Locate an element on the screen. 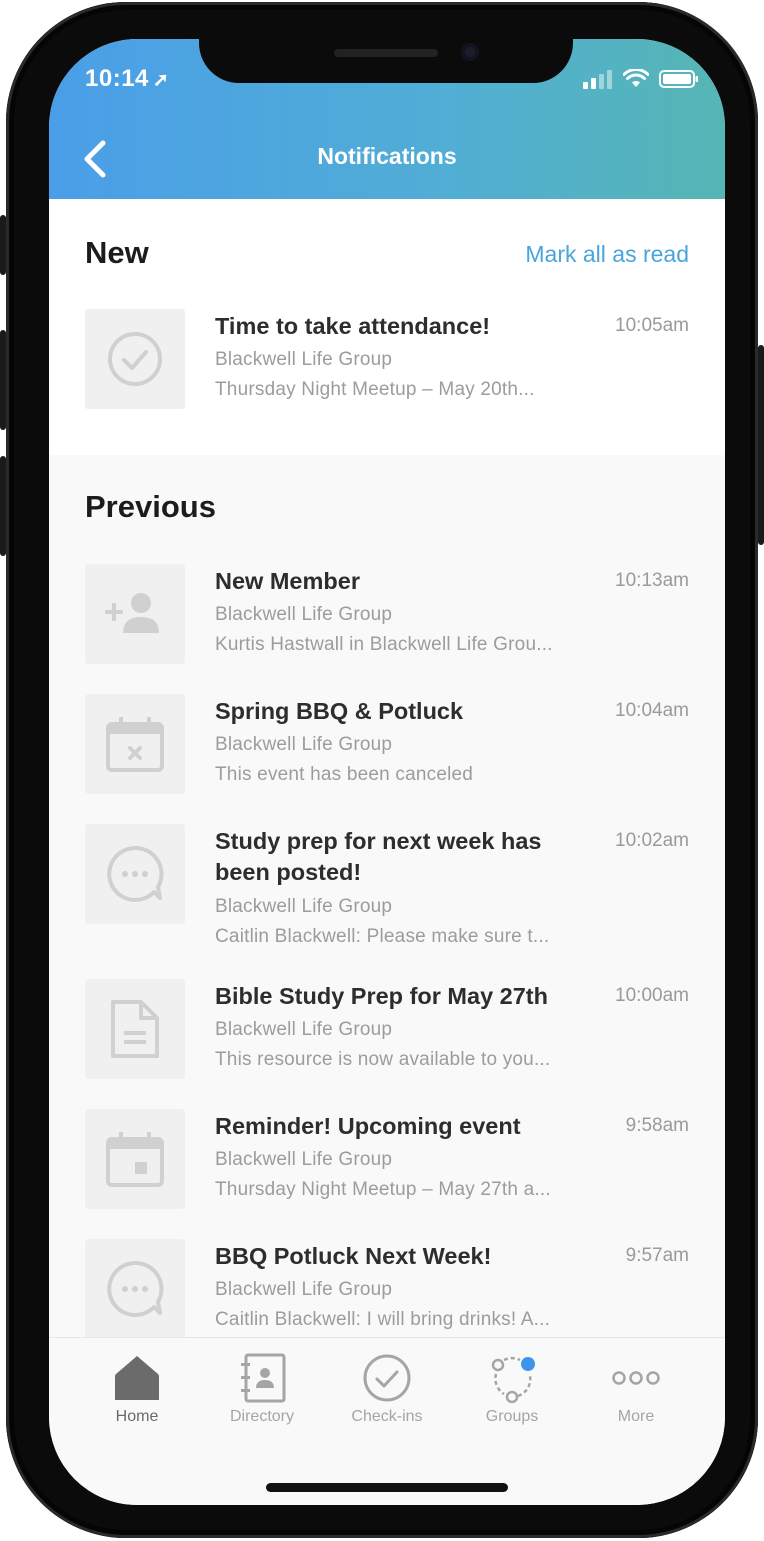 The height and width of the screenshot is (1541, 764). notification-title: New Member is located at coordinates (287, 581).